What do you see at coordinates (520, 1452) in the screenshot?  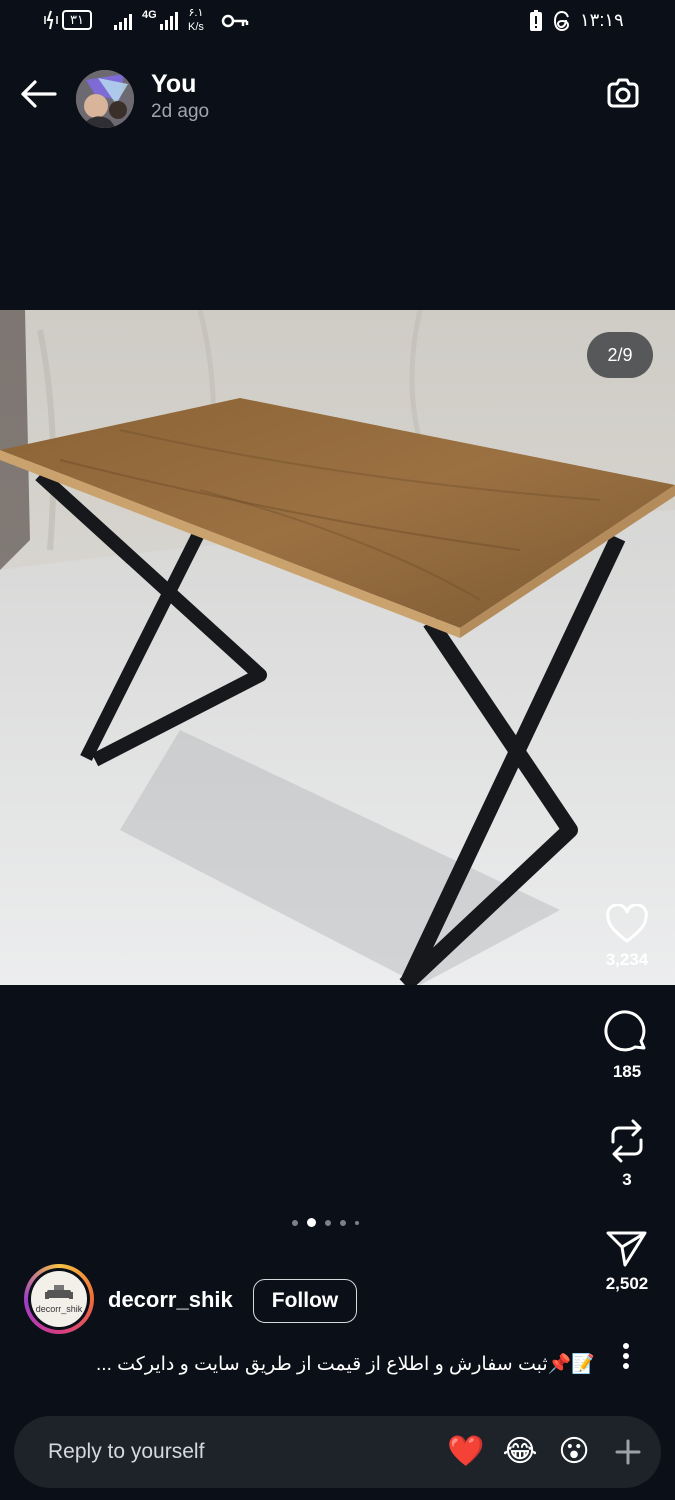 I see `laughing-emoji-button: 😂` at bounding box center [520, 1452].